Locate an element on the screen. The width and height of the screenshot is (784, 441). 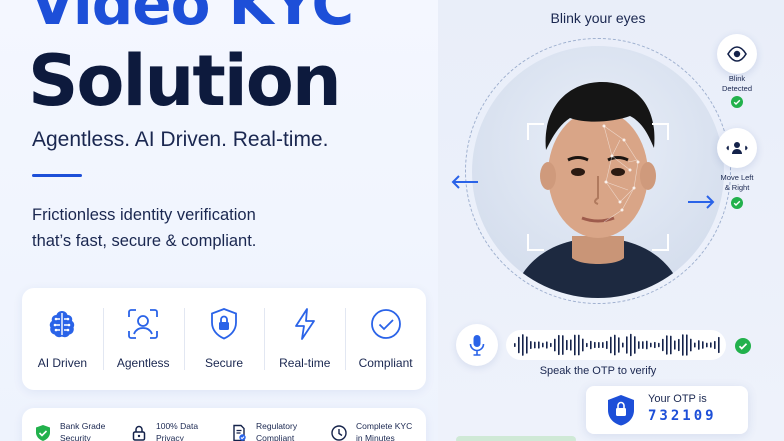
eye-indicator is located at coordinates (737, 54).